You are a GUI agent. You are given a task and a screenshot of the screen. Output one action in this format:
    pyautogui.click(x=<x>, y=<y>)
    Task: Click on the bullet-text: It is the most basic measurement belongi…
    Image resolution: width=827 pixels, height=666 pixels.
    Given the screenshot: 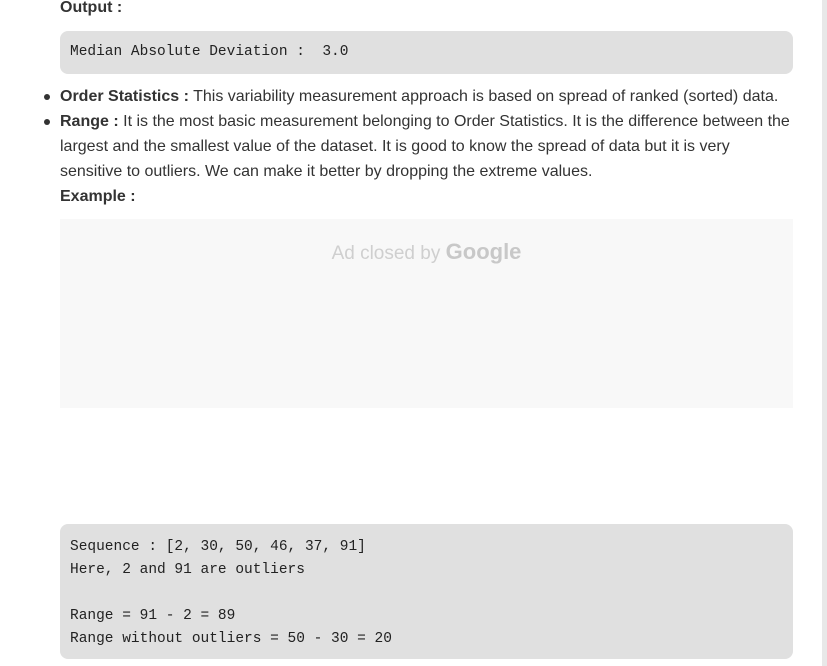 What is the action you would take?
    pyautogui.click(x=425, y=146)
    